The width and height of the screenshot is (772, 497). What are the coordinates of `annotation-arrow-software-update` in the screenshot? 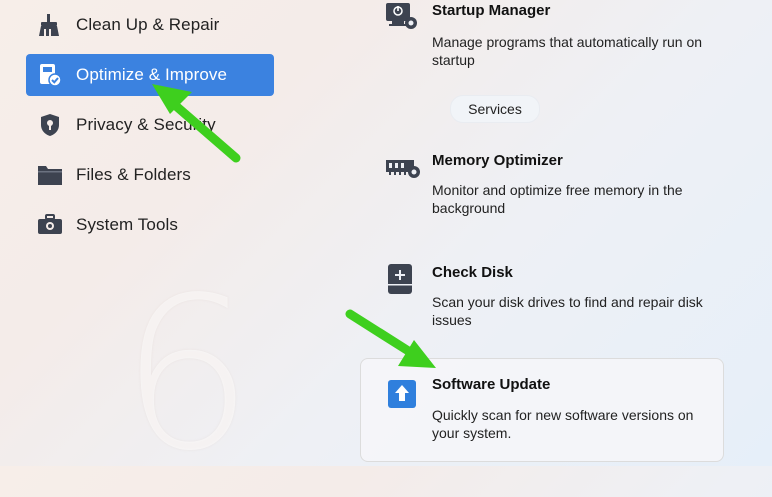 It's located at (390, 338).